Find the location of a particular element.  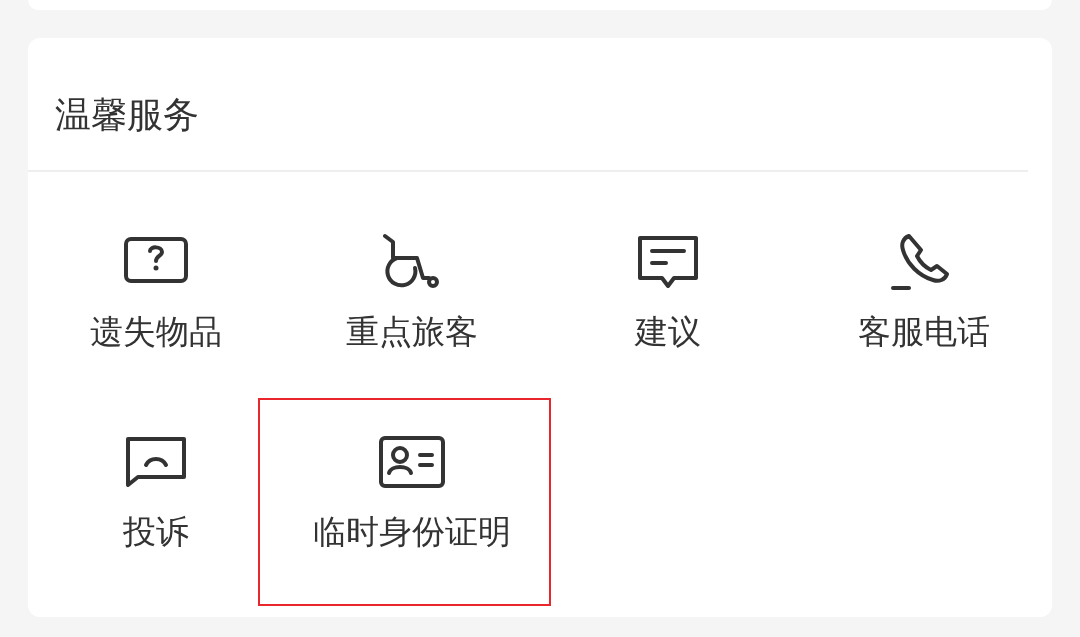

id-card-icon is located at coordinates (412, 462).